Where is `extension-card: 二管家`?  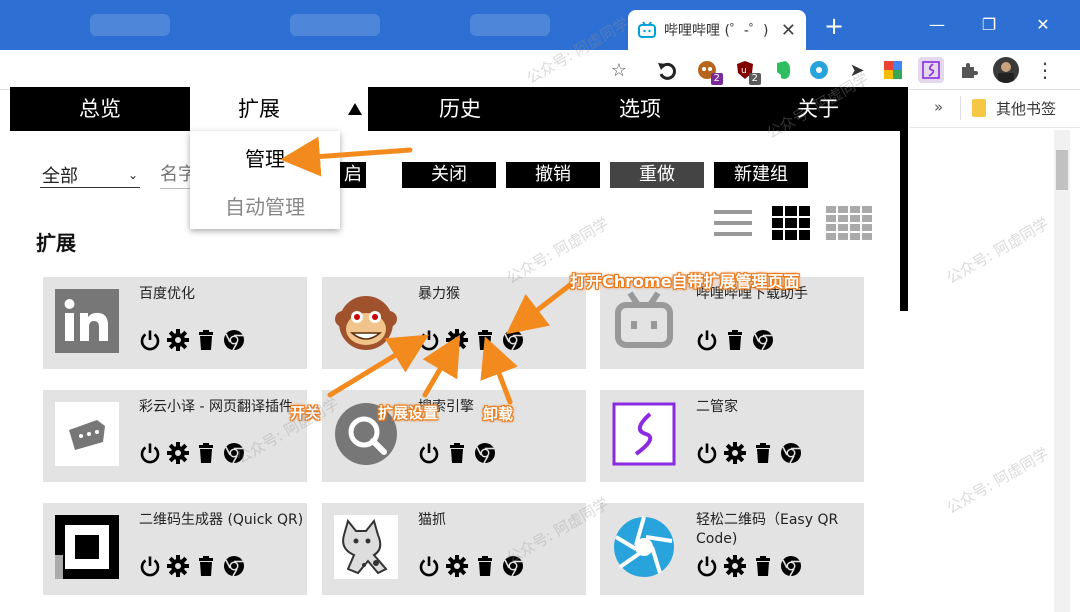
extension-card: 二管家 is located at coordinates (732, 436).